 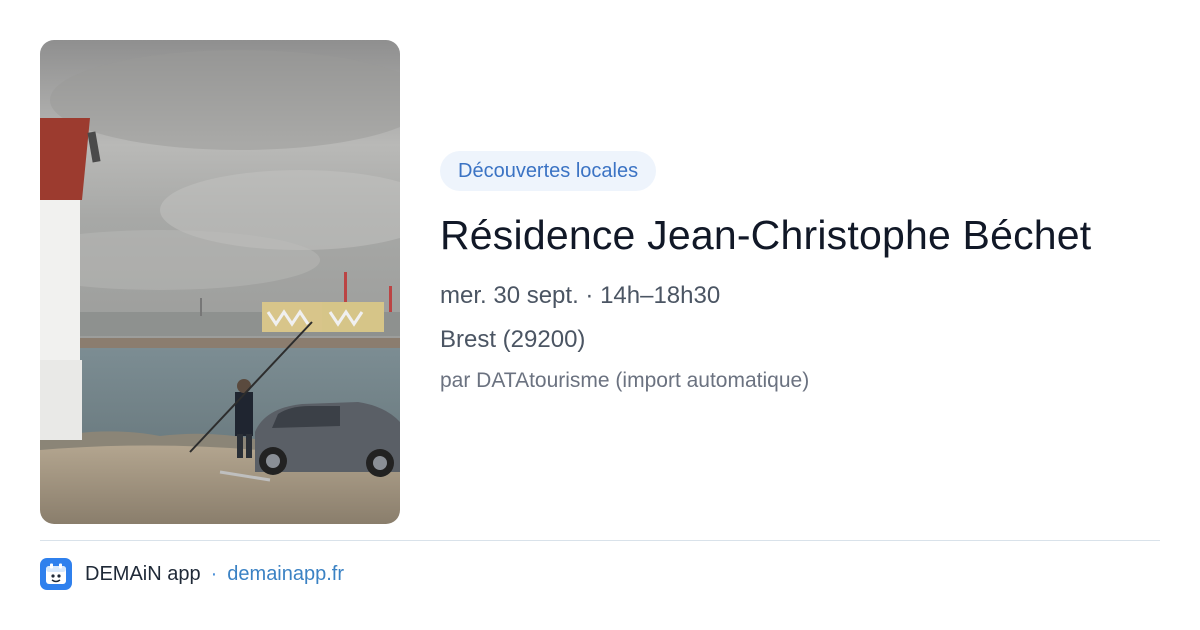 What do you see at coordinates (625, 380) in the screenshot?
I see `event-author: par DATAtourisme (import automatique)` at bounding box center [625, 380].